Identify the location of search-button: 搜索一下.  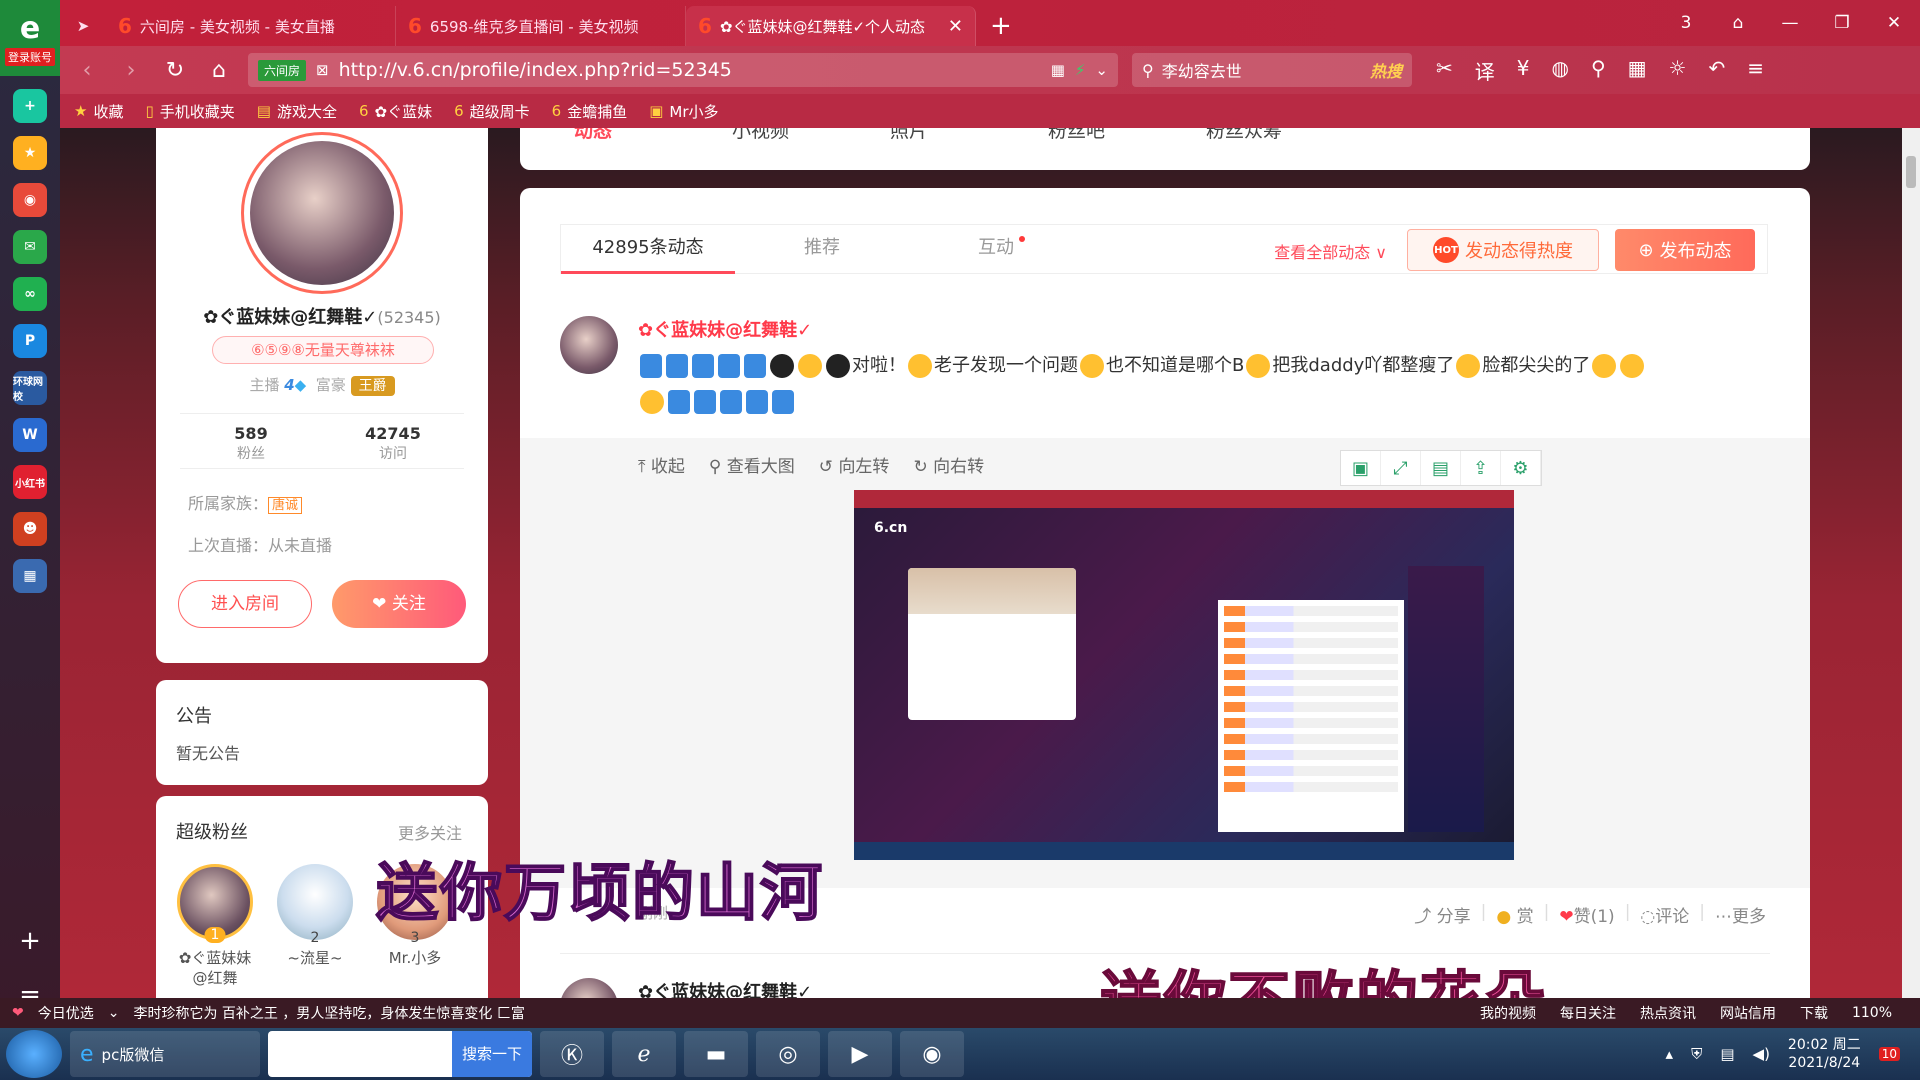
(491, 1054).